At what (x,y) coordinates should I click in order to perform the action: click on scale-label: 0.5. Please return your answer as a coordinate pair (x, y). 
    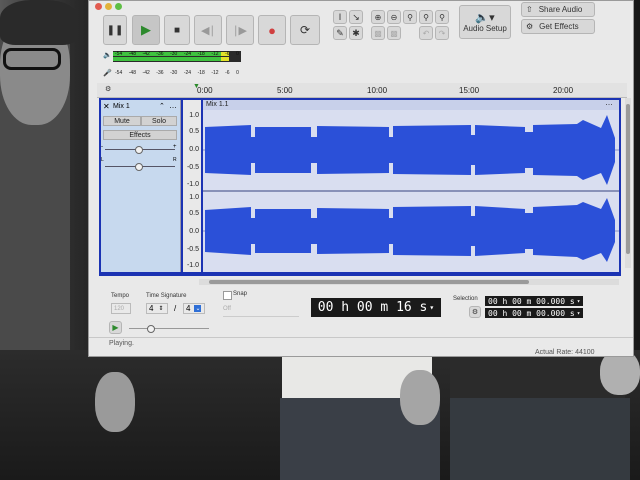
    Looking at the image, I should click on (194, 131).